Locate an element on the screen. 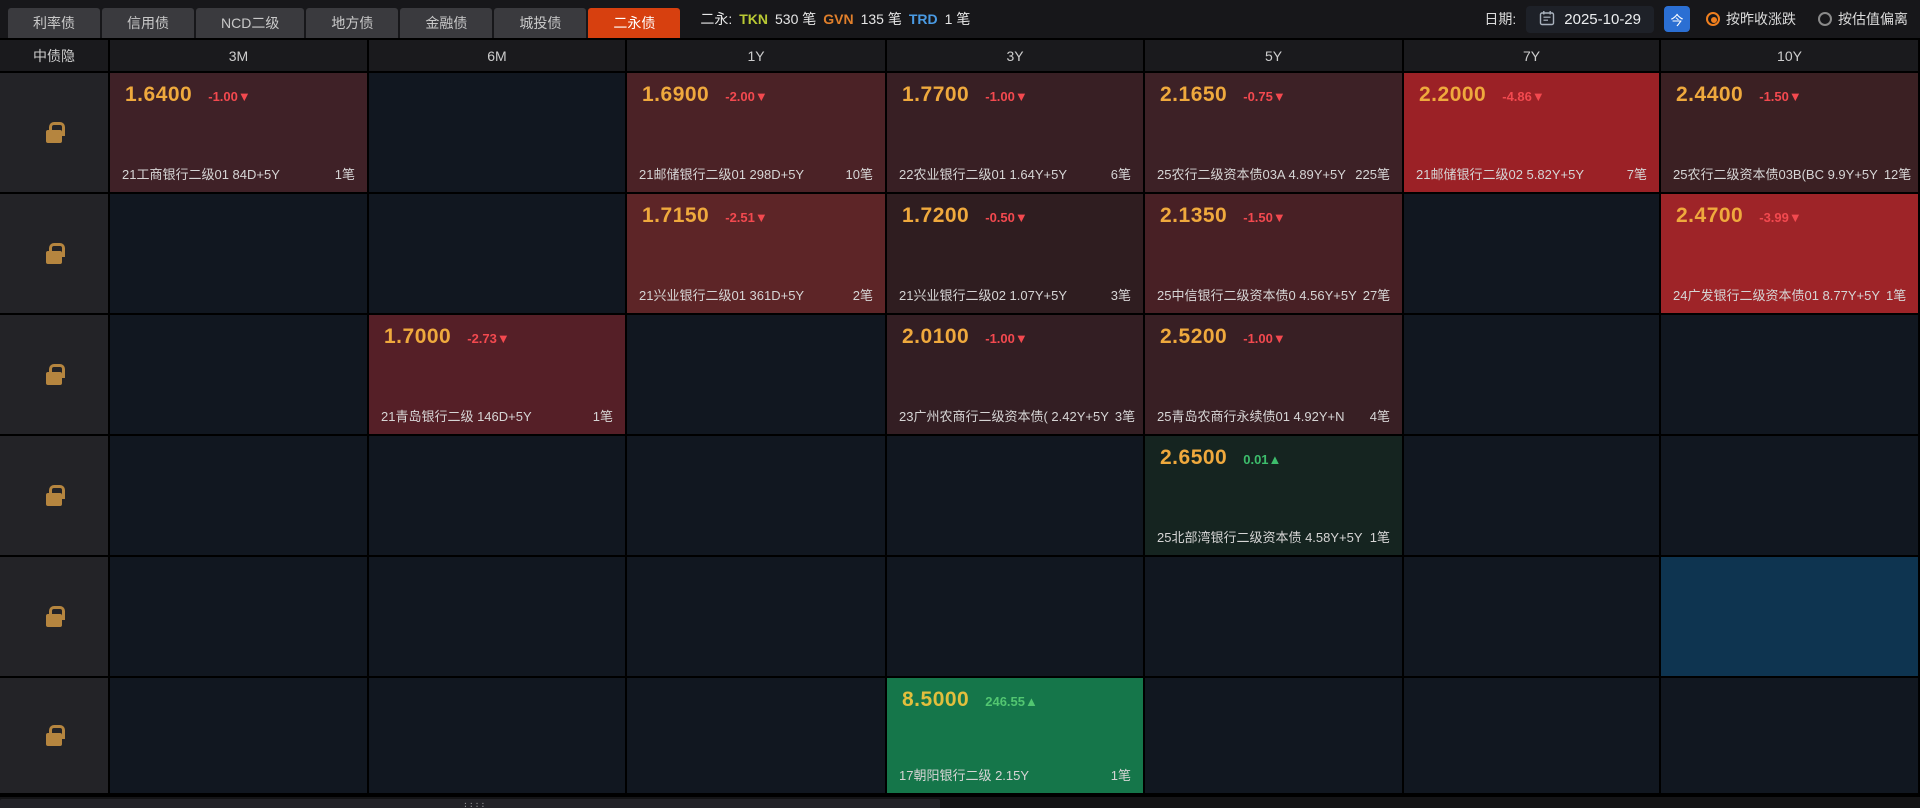  cell-3y-row2: 1.7200 -0.50▼ 21兴业银行二级02 1.07Y+5Y 3笔 is located at coordinates (1016, 254).